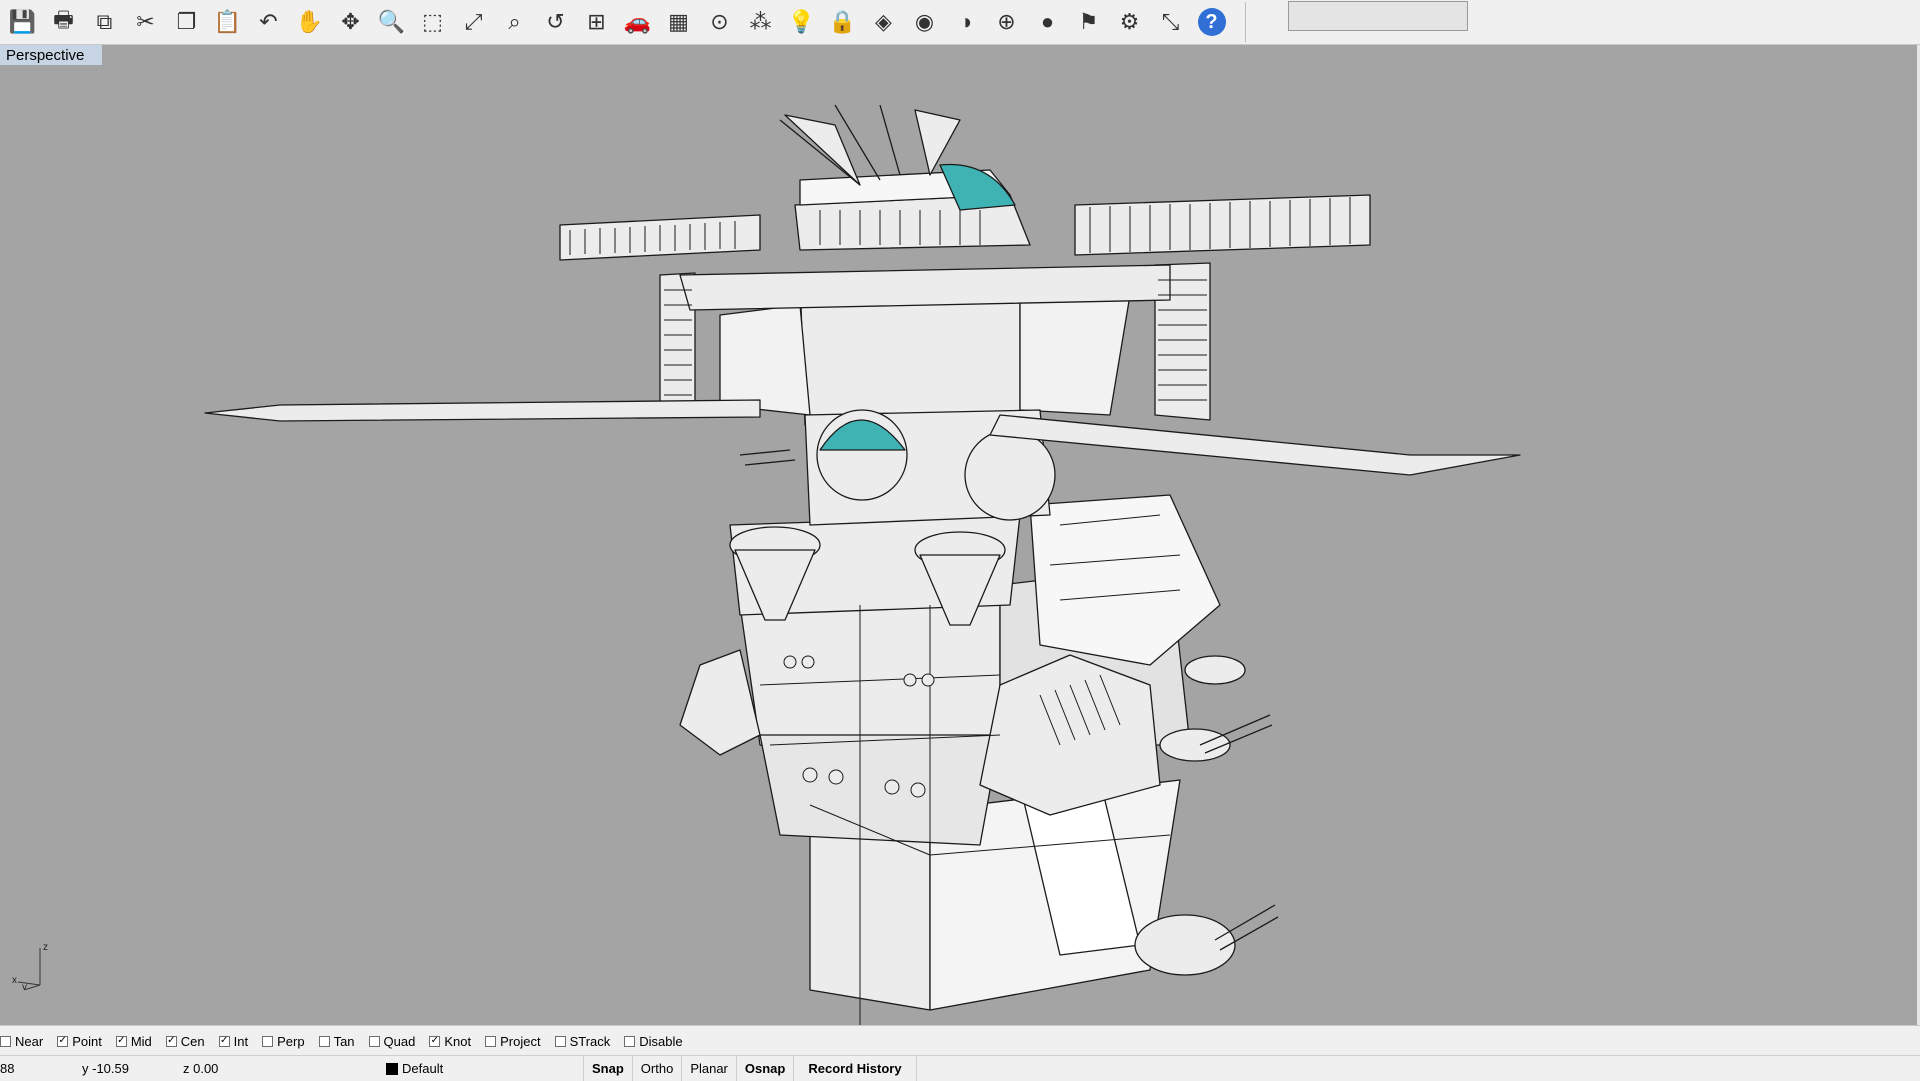 This screenshot has width=1920, height=1081. Describe the element at coordinates (520, 1041) in the screenshot. I see `osnap-label: Project` at that location.